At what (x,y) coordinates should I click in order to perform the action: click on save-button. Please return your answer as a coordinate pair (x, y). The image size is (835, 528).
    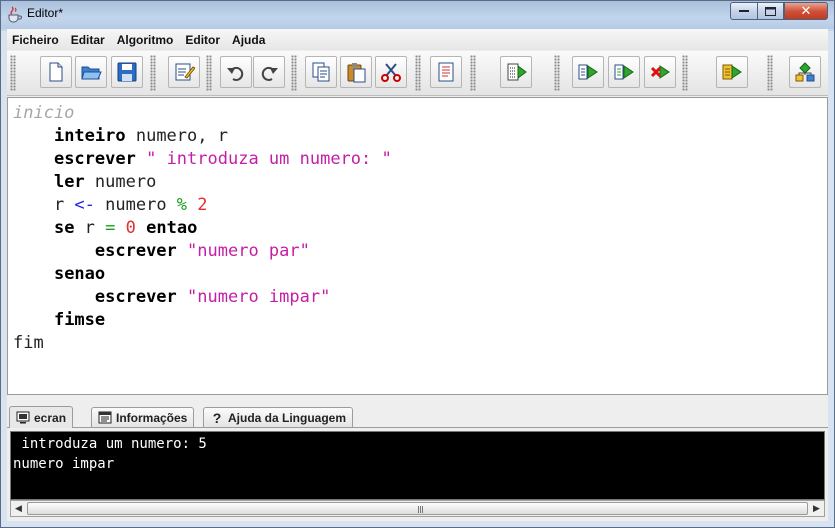
    Looking at the image, I should click on (127, 72).